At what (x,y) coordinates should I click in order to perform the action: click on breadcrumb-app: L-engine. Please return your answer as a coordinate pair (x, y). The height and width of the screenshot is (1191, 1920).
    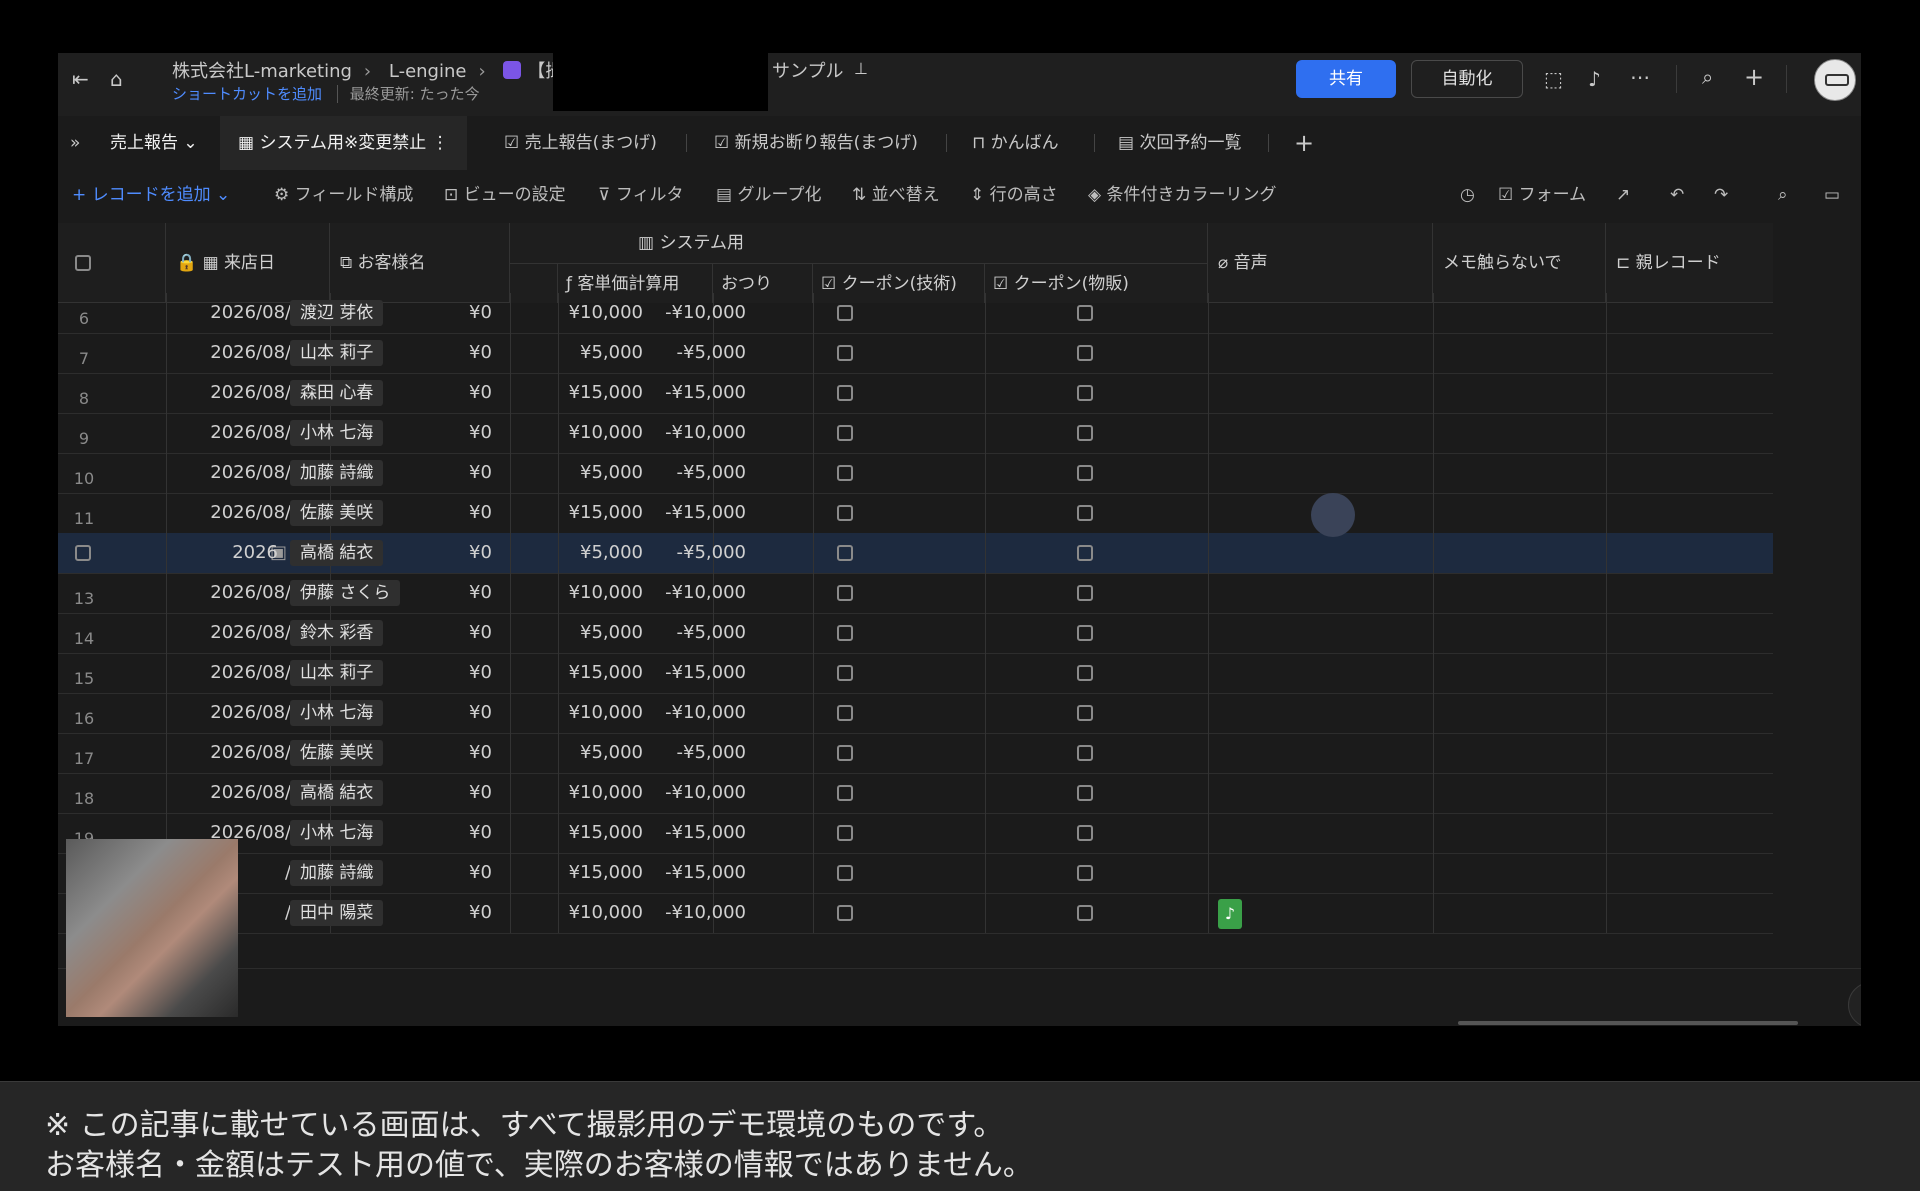
    Looking at the image, I should click on (428, 71).